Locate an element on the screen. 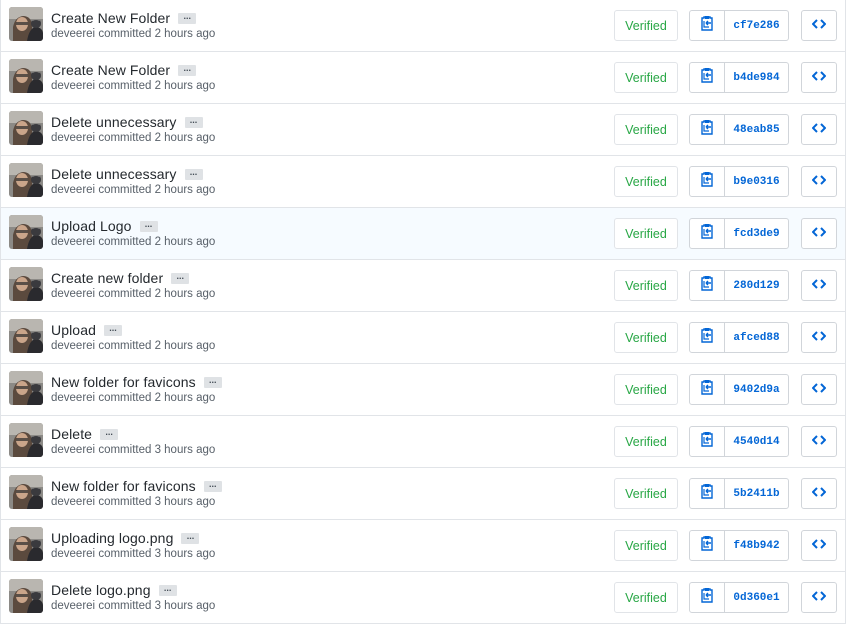  commit-sha-link: 48eab85 is located at coordinates (756, 129).